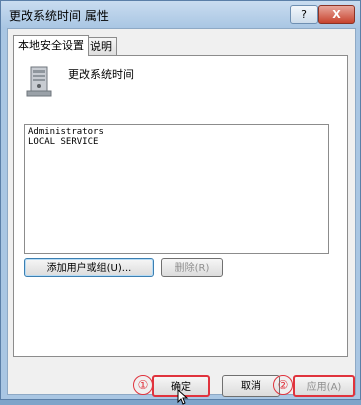  What do you see at coordinates (101, 74) in the screenshot?
I see `policy-name: 更改系统时间` at bounding box center [101, 74].